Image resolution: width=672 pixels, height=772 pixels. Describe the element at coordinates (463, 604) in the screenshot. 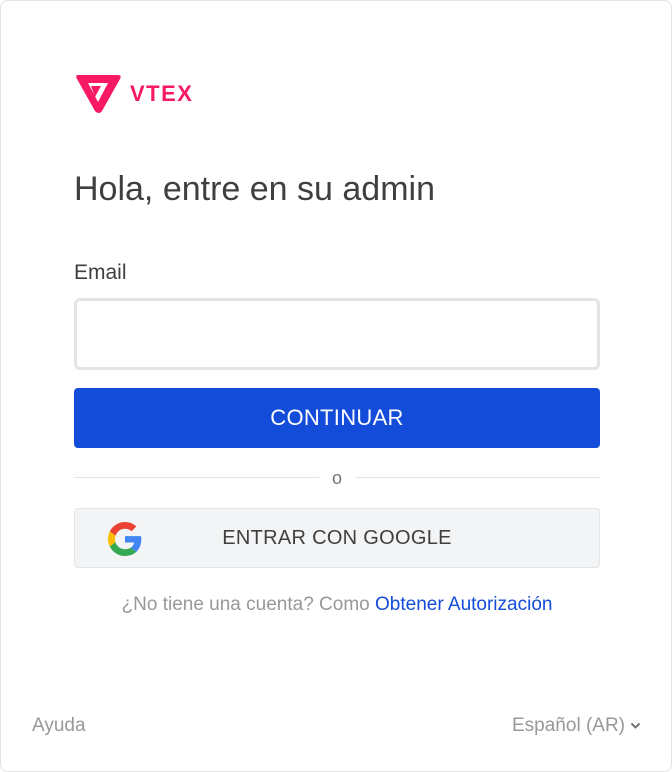

I see `get-authorization-link: Obtener Autorización` at that location.